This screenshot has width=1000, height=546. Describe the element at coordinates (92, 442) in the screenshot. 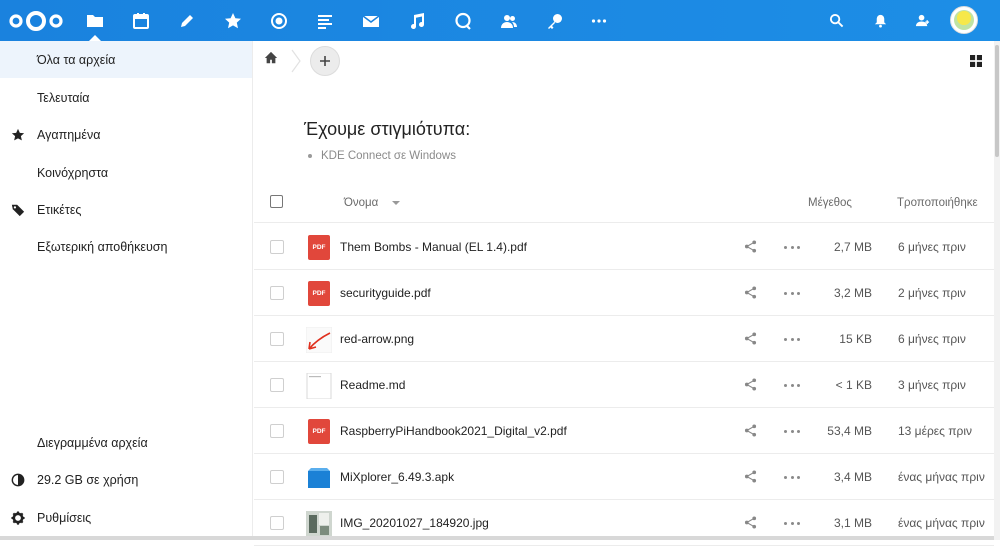

I see `sidebar-item-label: Διεγραμμένα αρχεία` at that location.